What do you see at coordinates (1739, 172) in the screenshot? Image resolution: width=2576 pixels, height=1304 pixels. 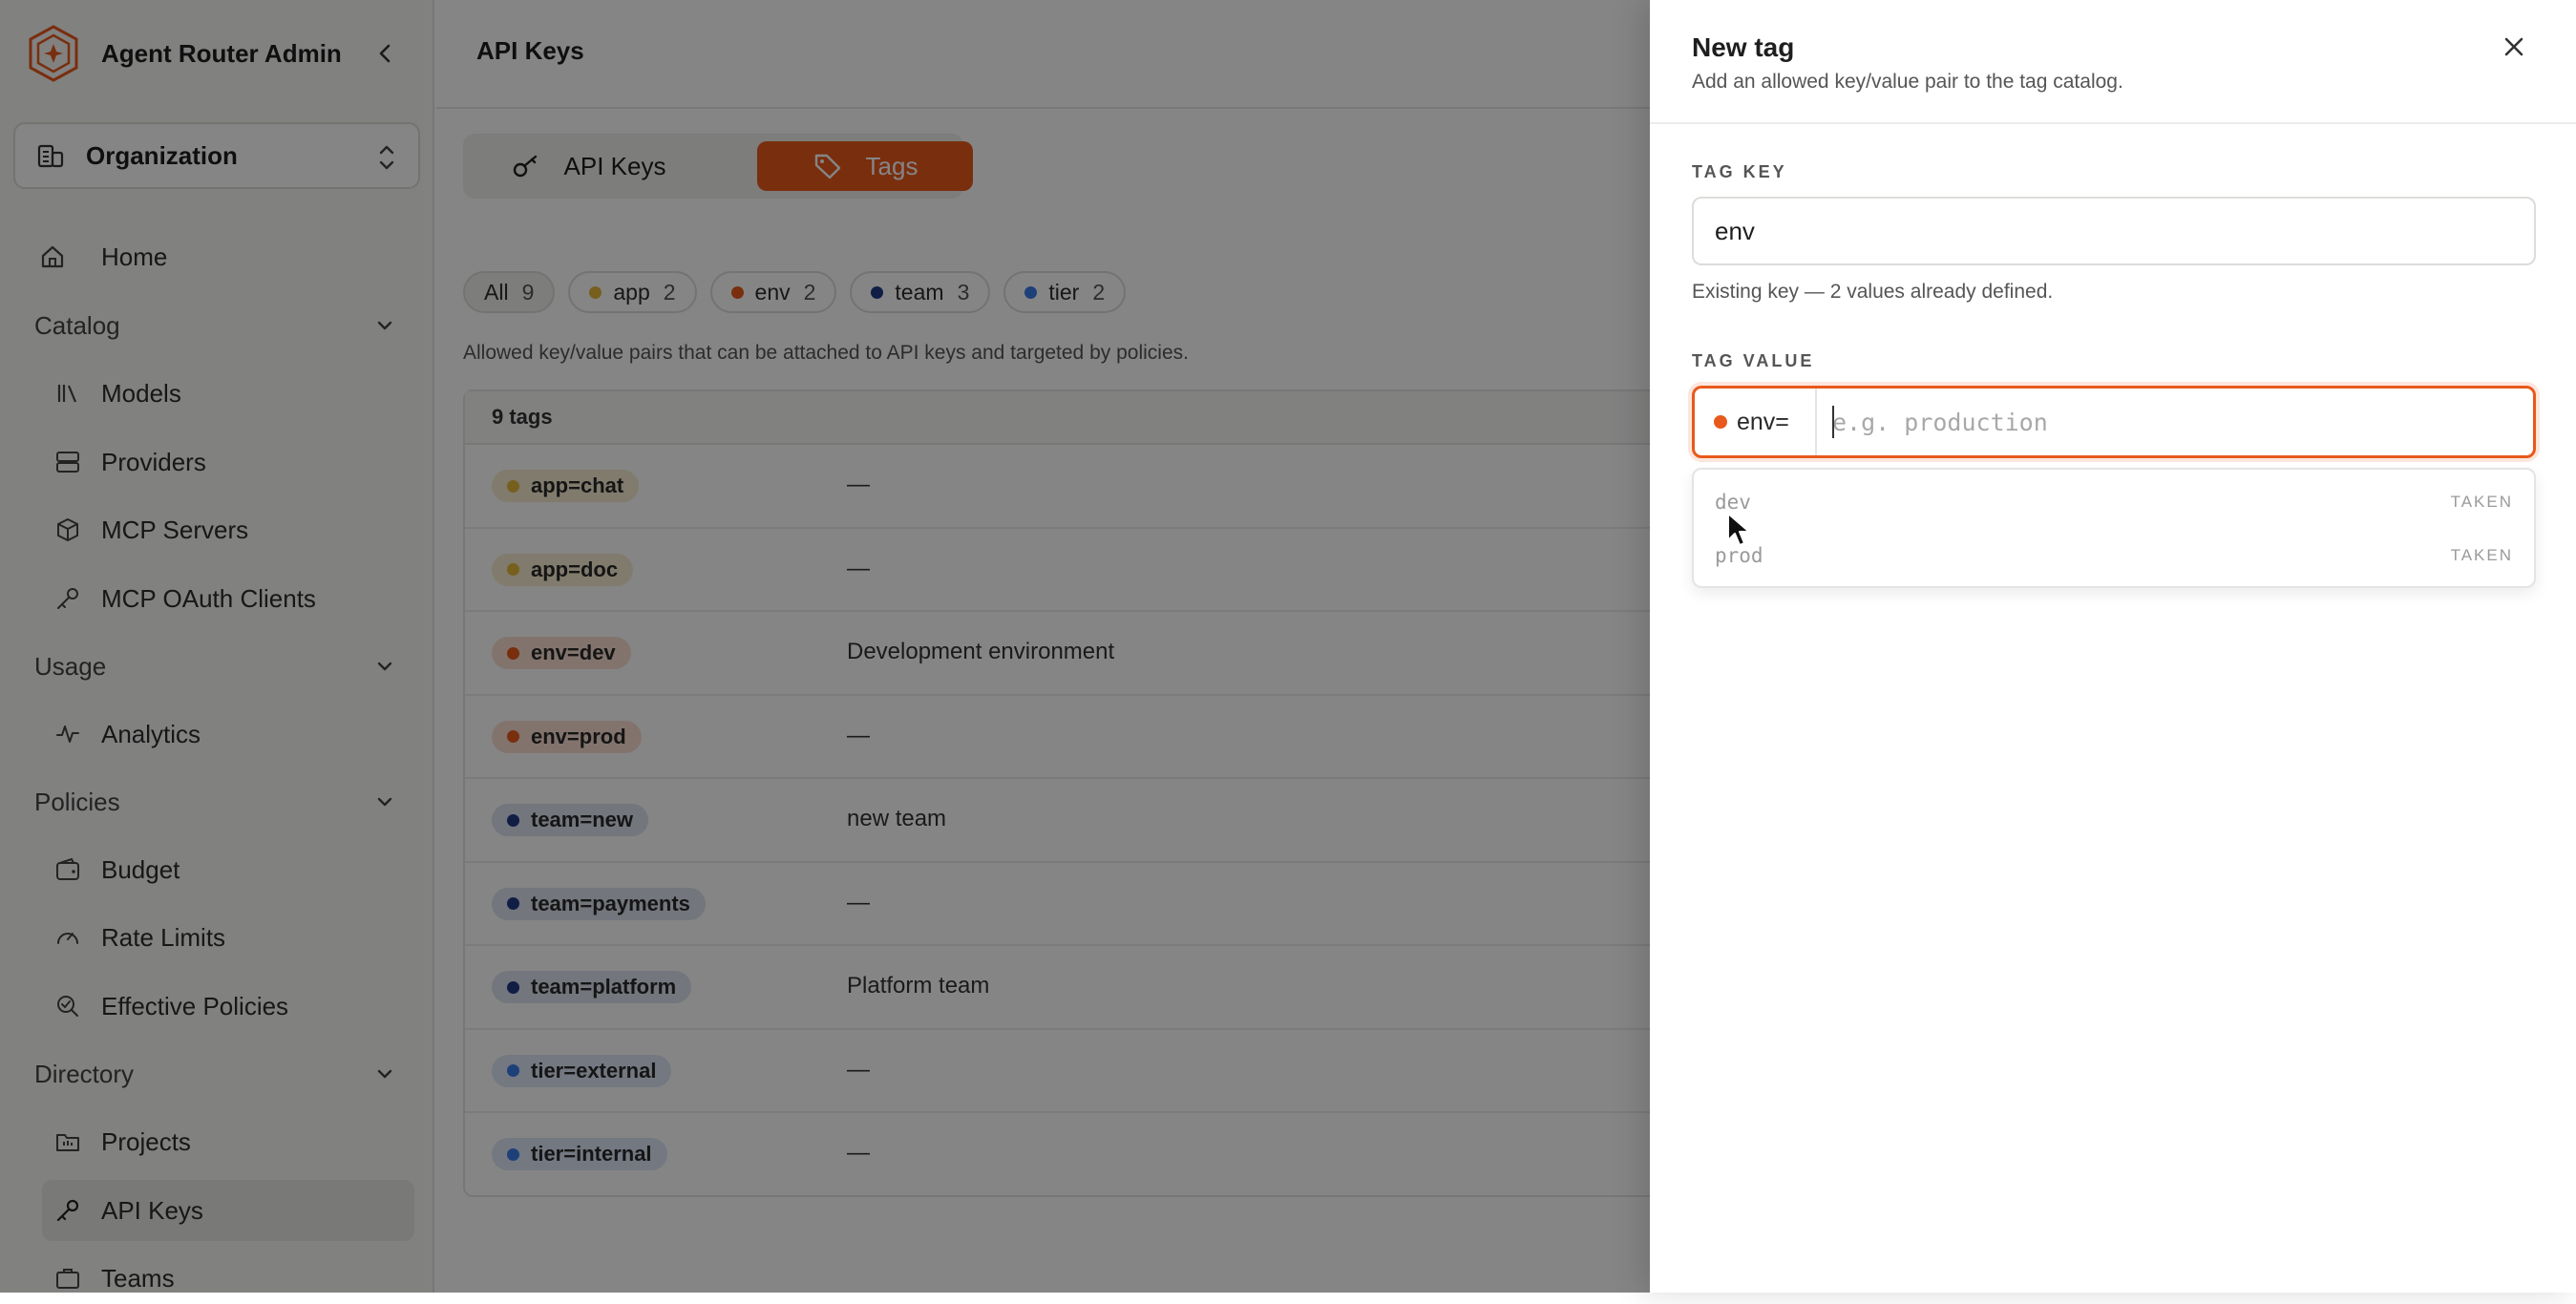 I see `tag-key-label: TAG KEY` at bounding box center [1739, 172].